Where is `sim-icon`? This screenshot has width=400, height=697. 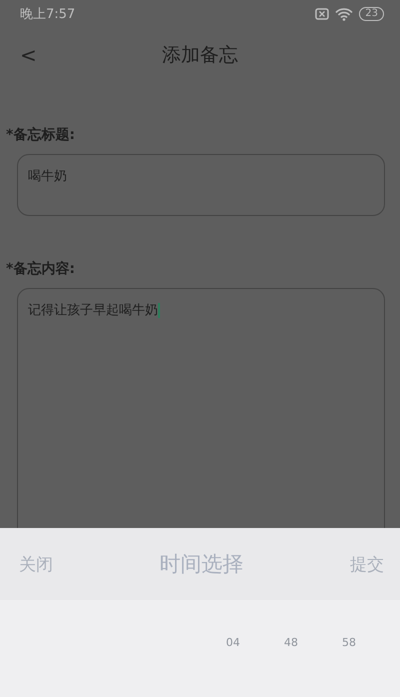 sim-icon is located at coordinates (322, 14).